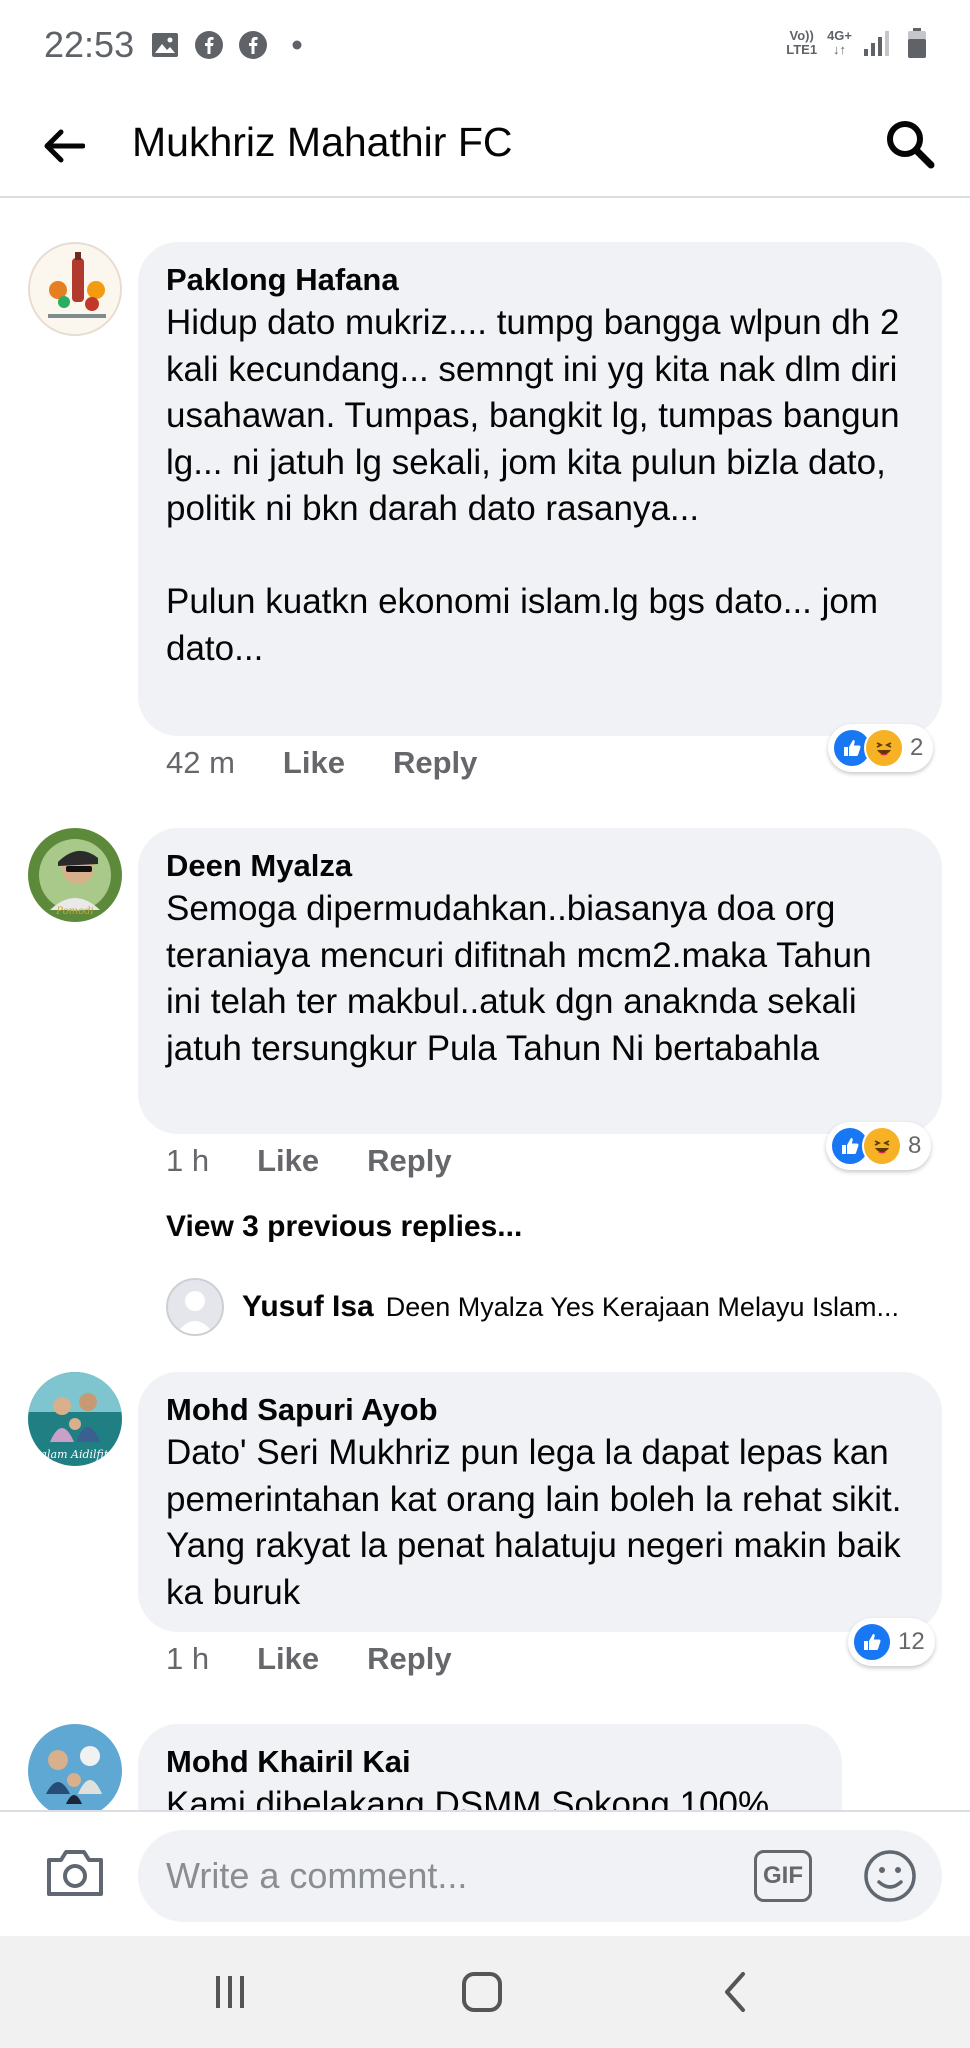  I want to click on camera-icon, so click(75, 1873).